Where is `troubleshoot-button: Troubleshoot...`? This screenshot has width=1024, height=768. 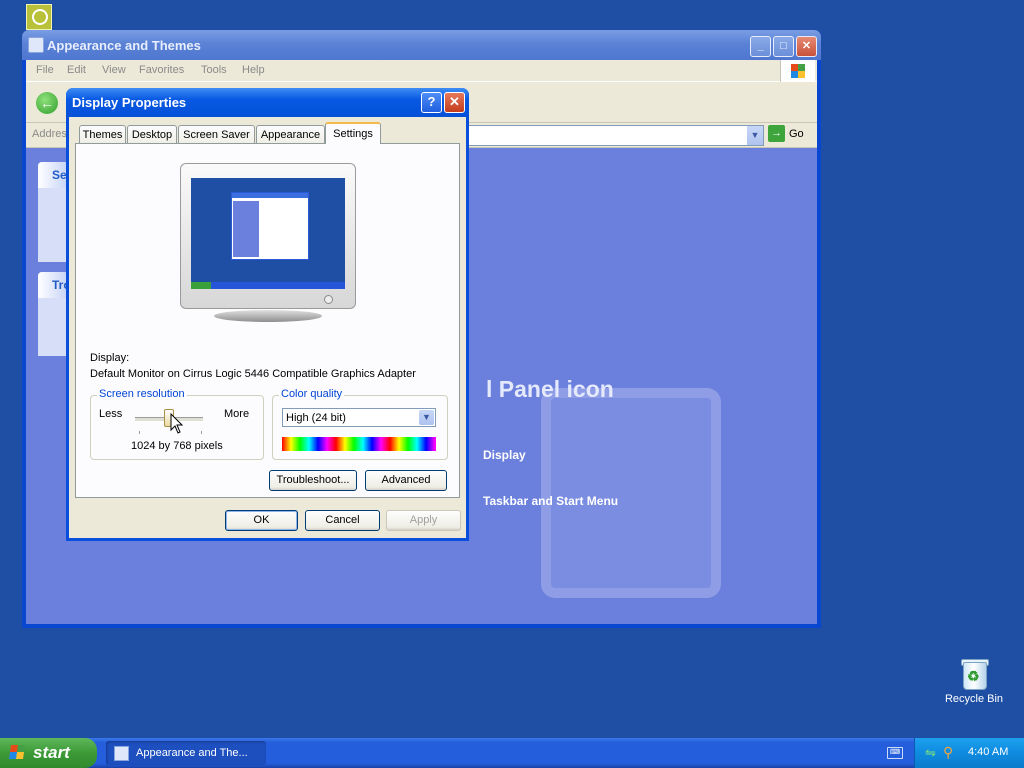
troubleshoot-button: Troubleshoot... is located at coordinates (313, 480).